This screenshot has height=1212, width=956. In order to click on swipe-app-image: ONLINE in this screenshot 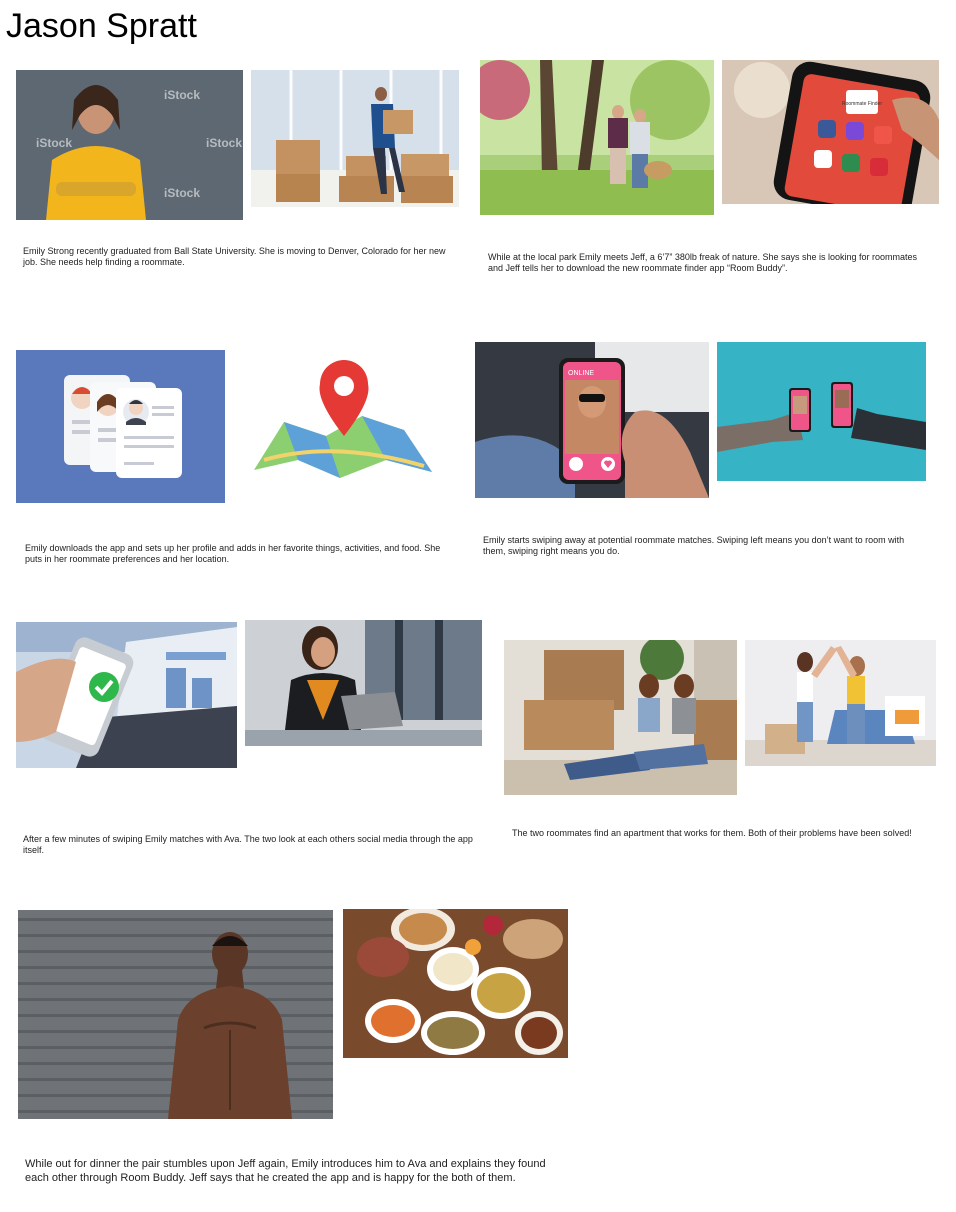, I will do `click(592, 420)`.